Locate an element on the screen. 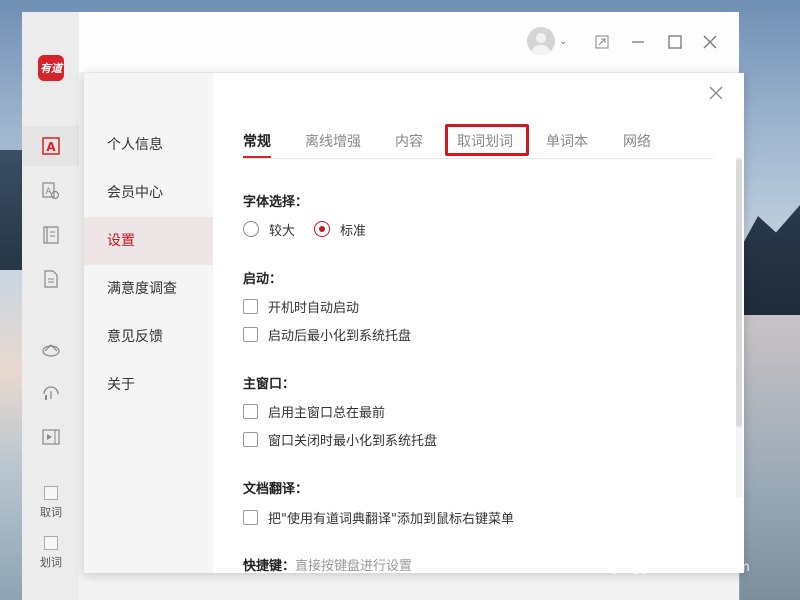 This screenshot has height=600, width=800. tab-wordbook: 单词本 is located at coordinates (567, 141).